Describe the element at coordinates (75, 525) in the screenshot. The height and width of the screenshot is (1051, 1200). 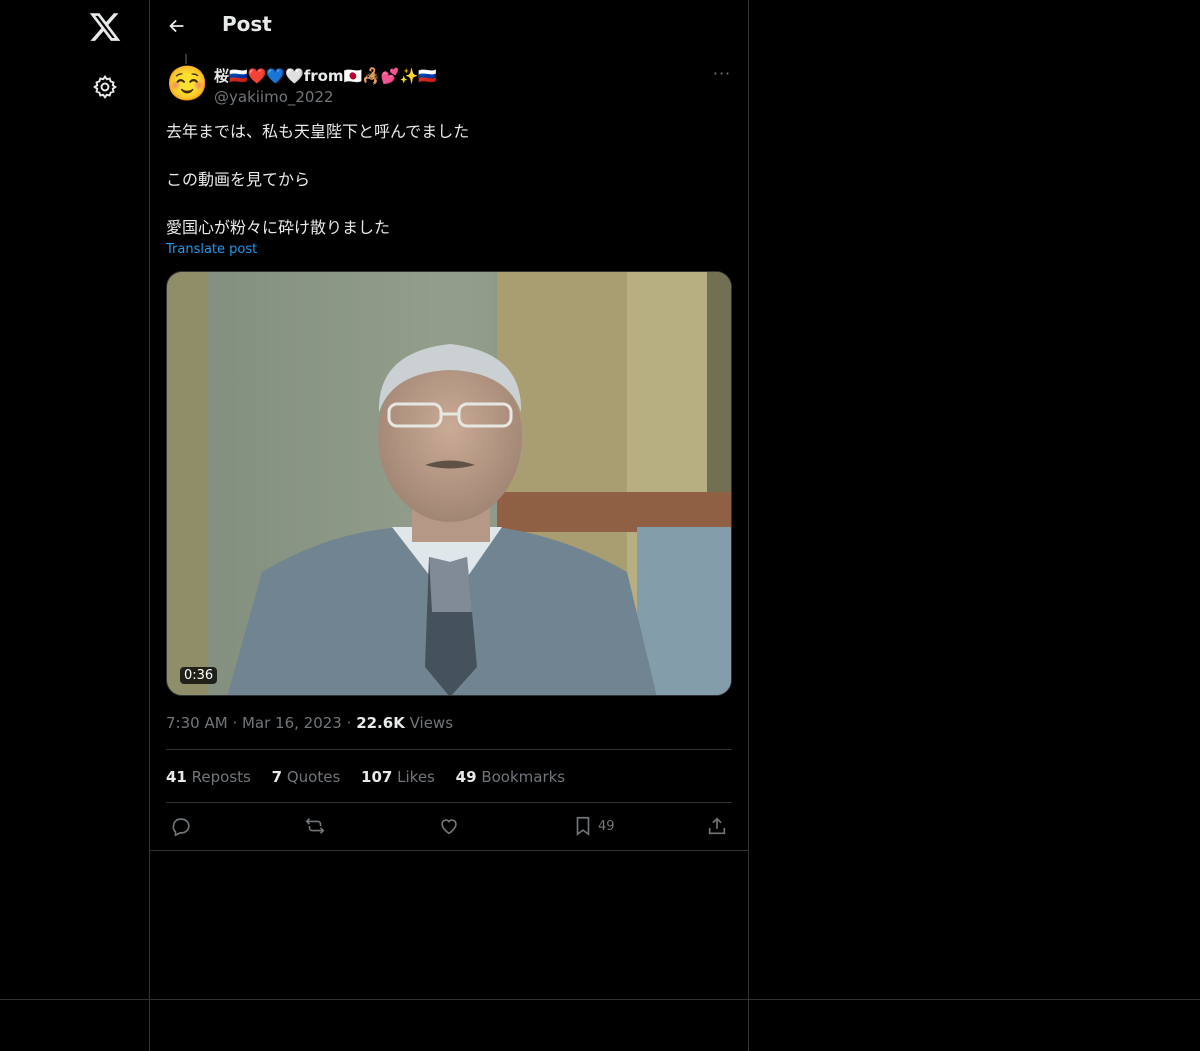
I see `left-nav` at that location.